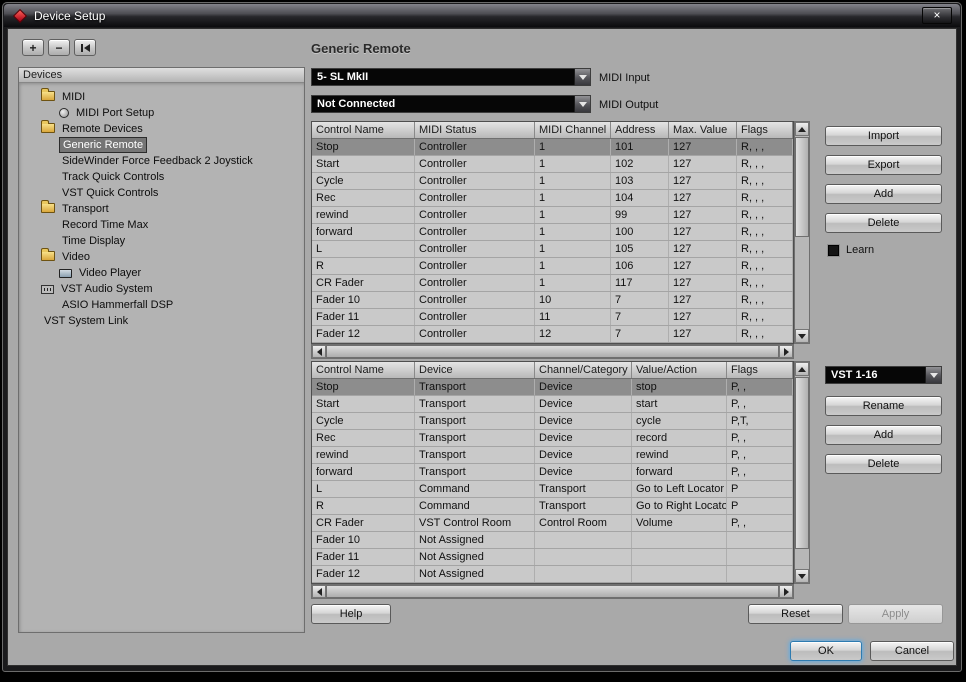 This screenshot has height=682, width=966. What do you see at coordinates (883, 406) in the screenshot?
I see `rename-button: Rename` at bounding box center [883, 406].